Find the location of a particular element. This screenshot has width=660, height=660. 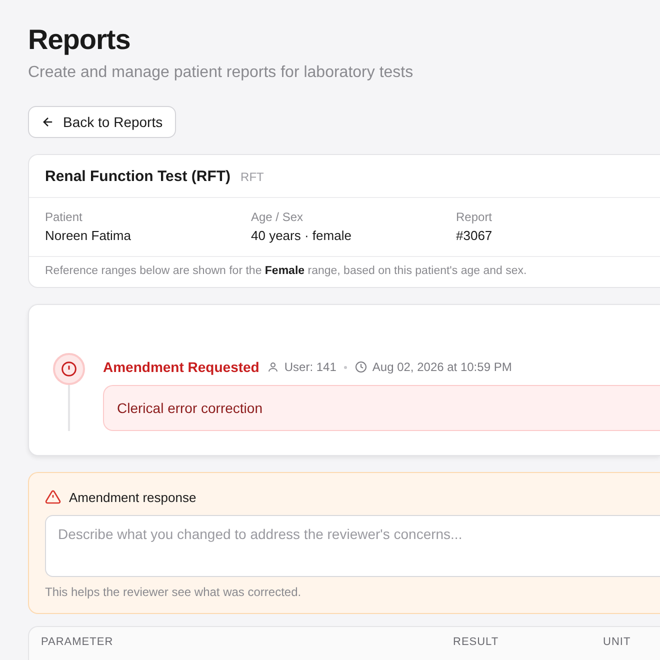

field-value: Noreen Fatima is located at coordinates (88, 235).